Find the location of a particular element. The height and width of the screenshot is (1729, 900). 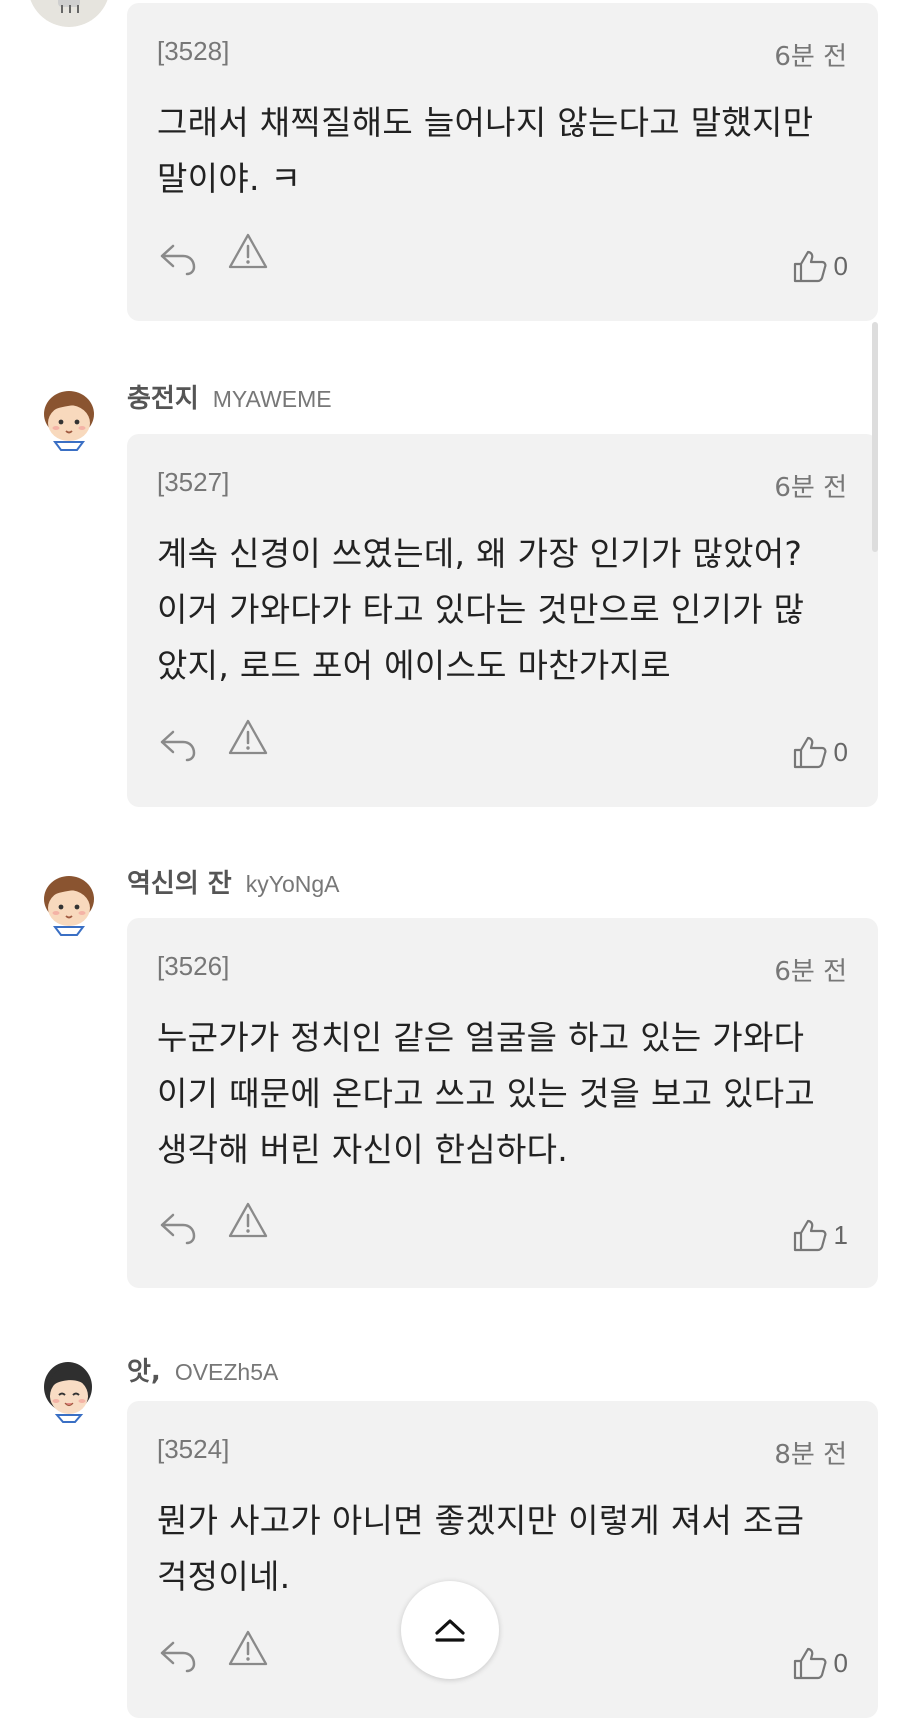

comment-time: 8분 전 is located at coordinates (810, 1455).